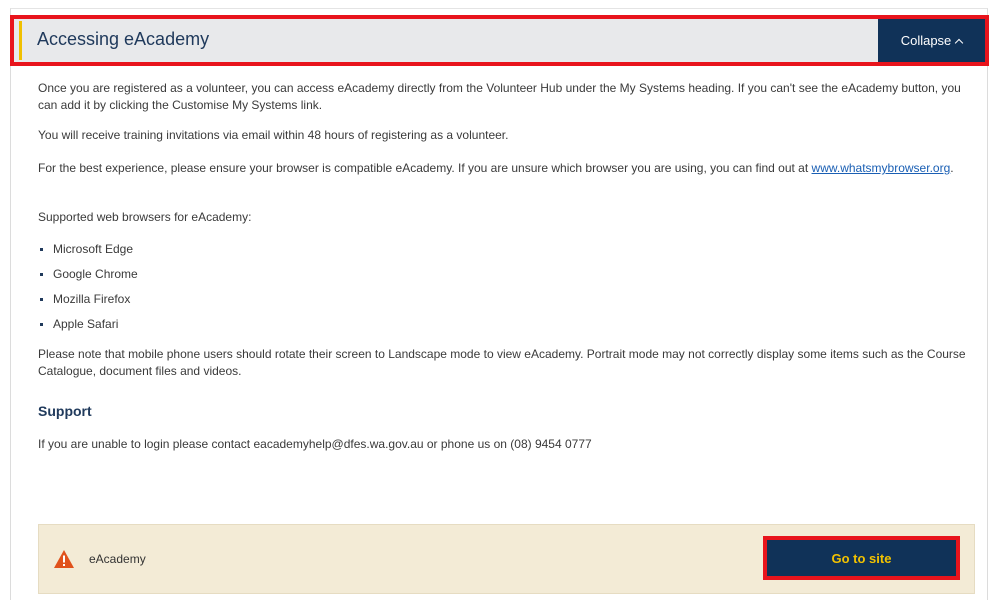  I want to click on list-item: Microsoft Edge, so click(88, 253).